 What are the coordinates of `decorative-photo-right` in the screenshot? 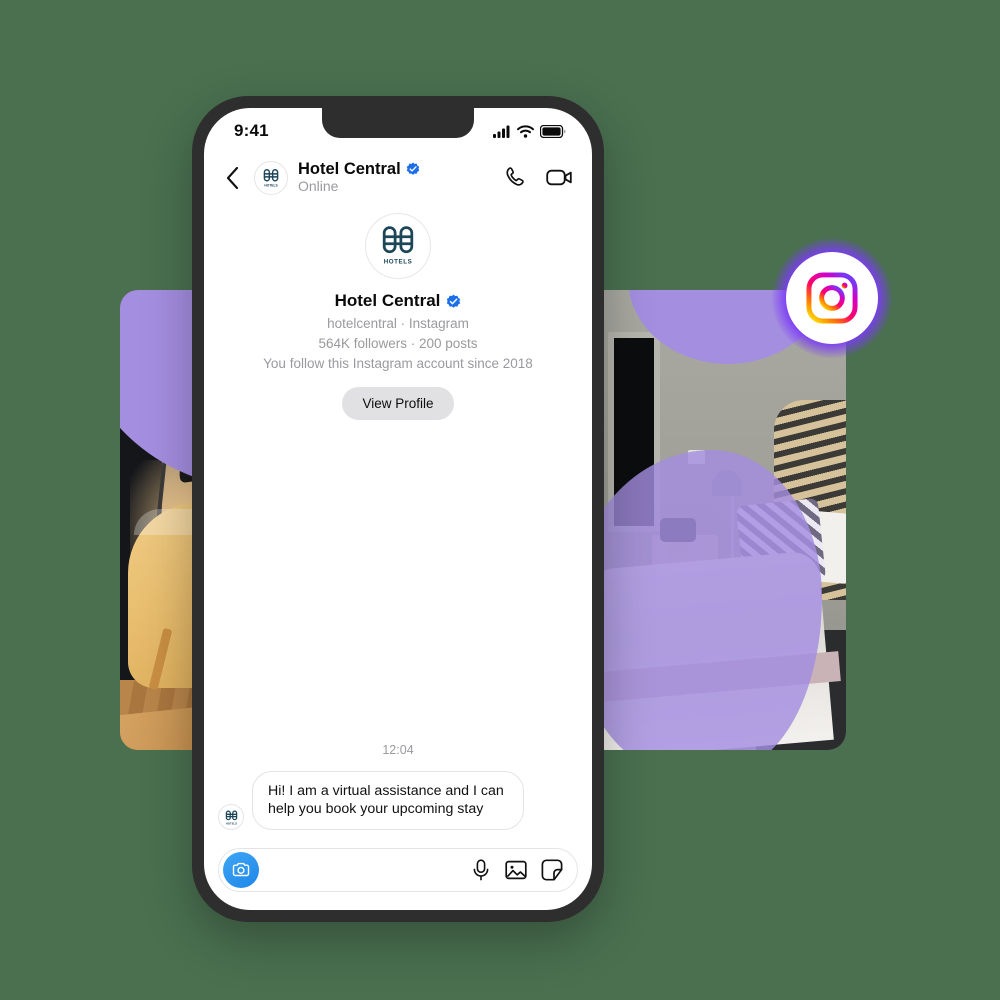 It's located at (723, 520).